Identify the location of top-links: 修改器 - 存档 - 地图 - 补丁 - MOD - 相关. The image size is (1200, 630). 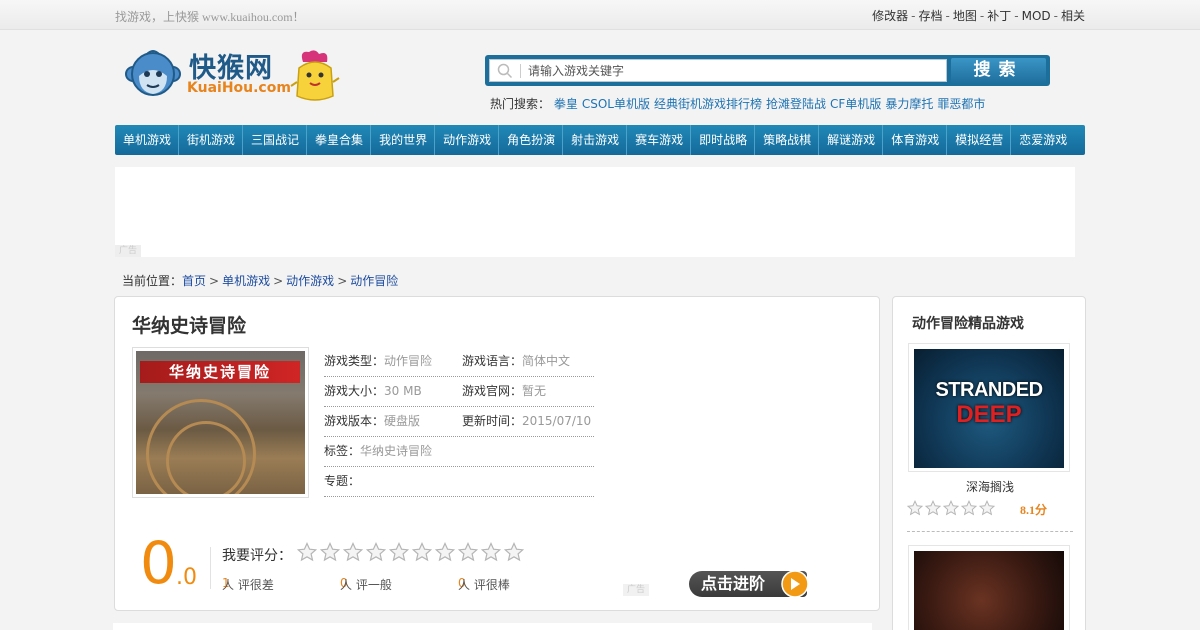
(978, 15).